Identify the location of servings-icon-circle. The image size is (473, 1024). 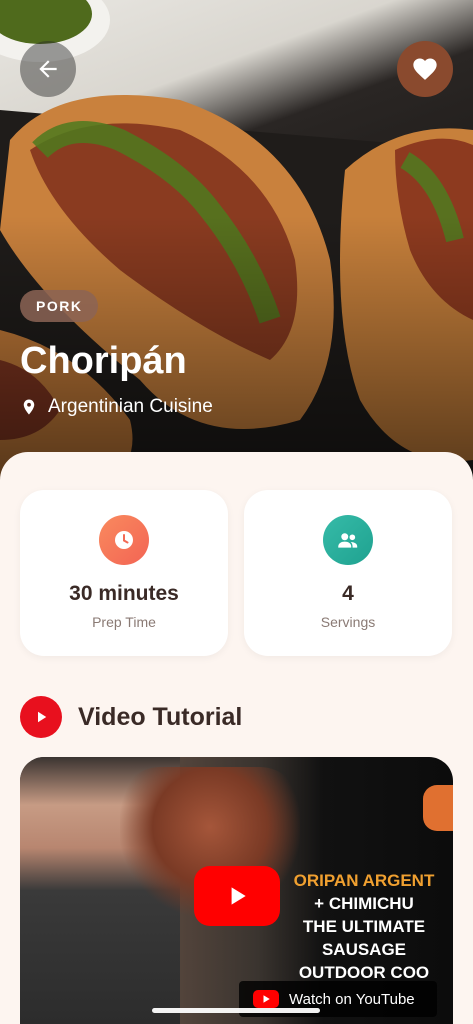
(348, 540).